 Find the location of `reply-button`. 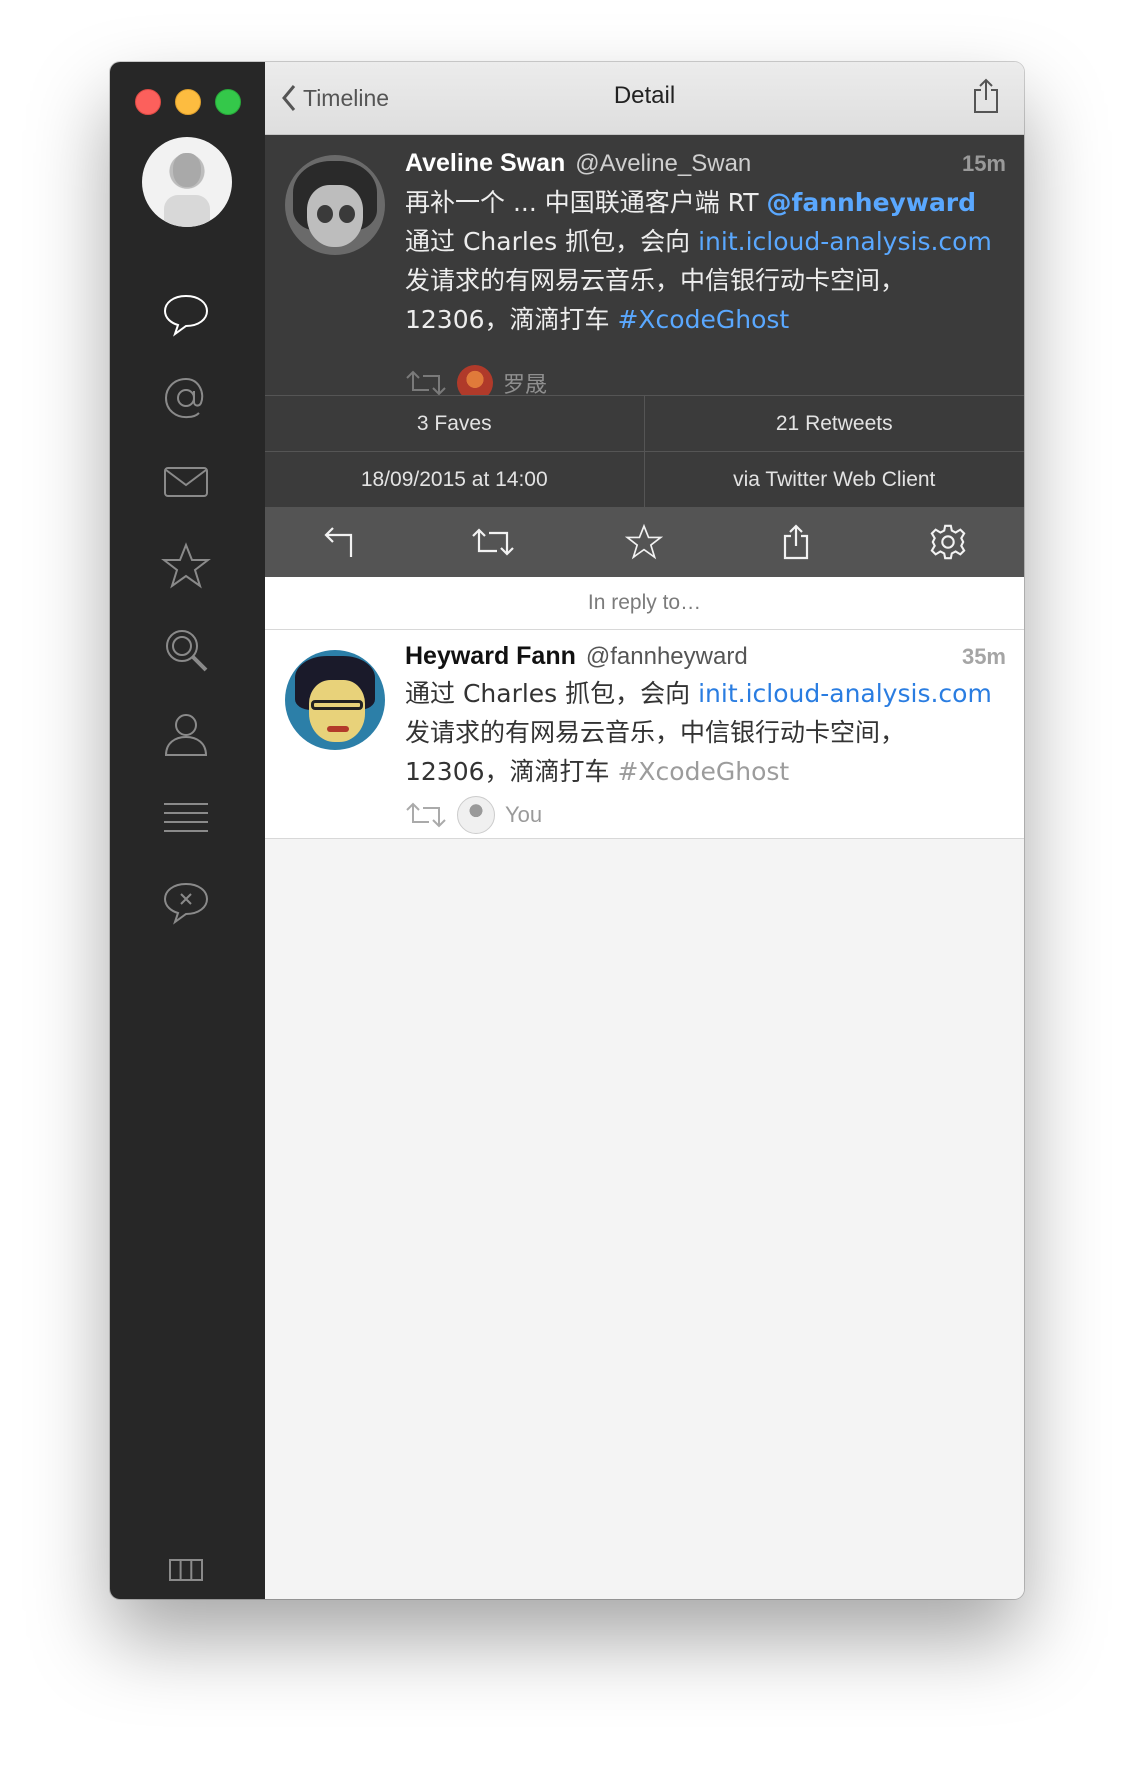

reply-button is located at coordinates (341, 542).